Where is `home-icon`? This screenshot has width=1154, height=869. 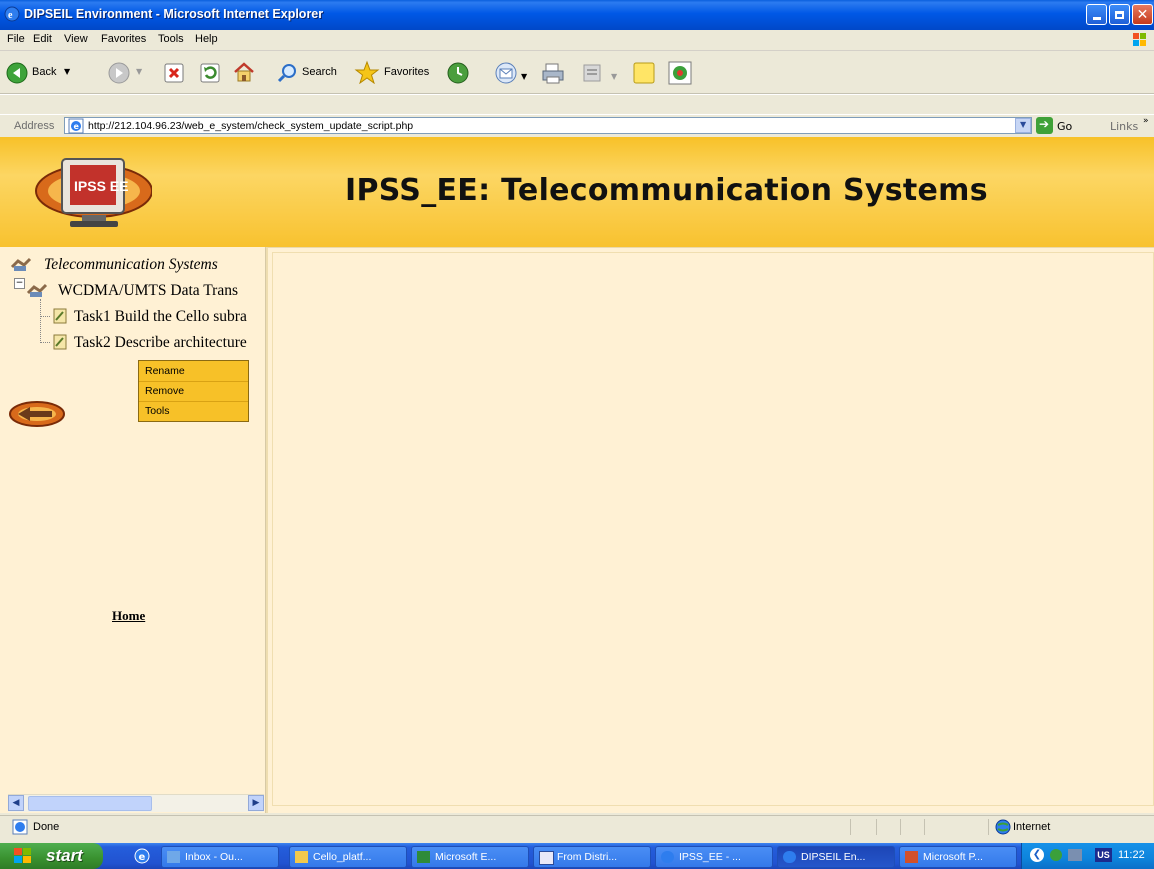
home-icon is located at coordinates (244, 72).